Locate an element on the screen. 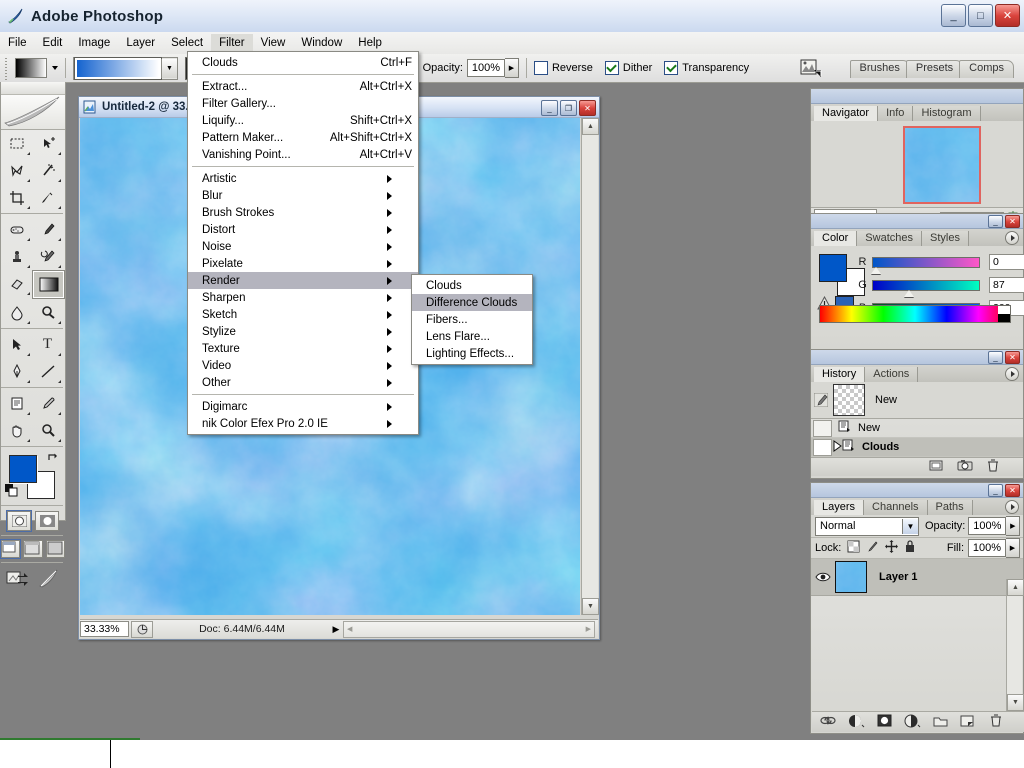 The width and height of the screenshot is (1024, 768). notes-tool is located at coordinates (16, 403).